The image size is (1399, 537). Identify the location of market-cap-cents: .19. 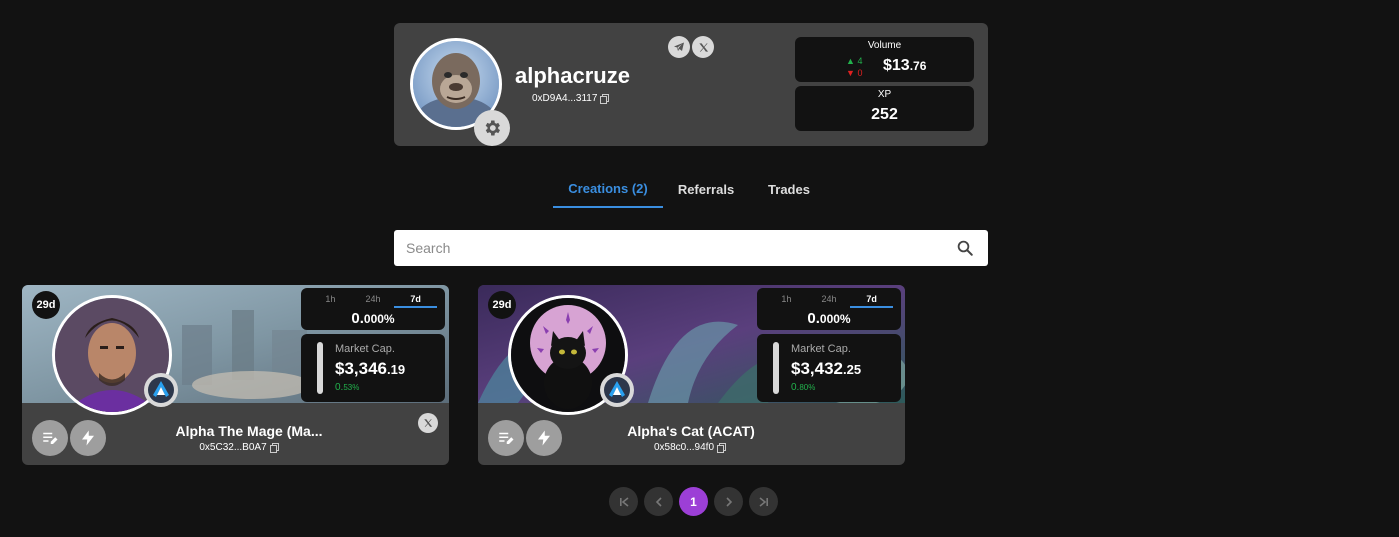
(396, 369).